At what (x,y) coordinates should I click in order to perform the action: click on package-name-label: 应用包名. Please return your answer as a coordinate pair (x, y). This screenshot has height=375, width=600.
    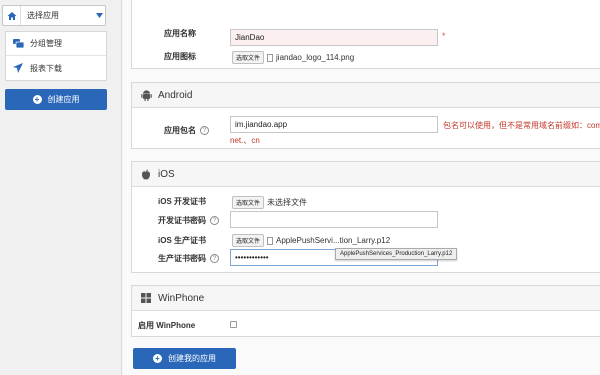
    Looking at the image, I should click on (180, 130).